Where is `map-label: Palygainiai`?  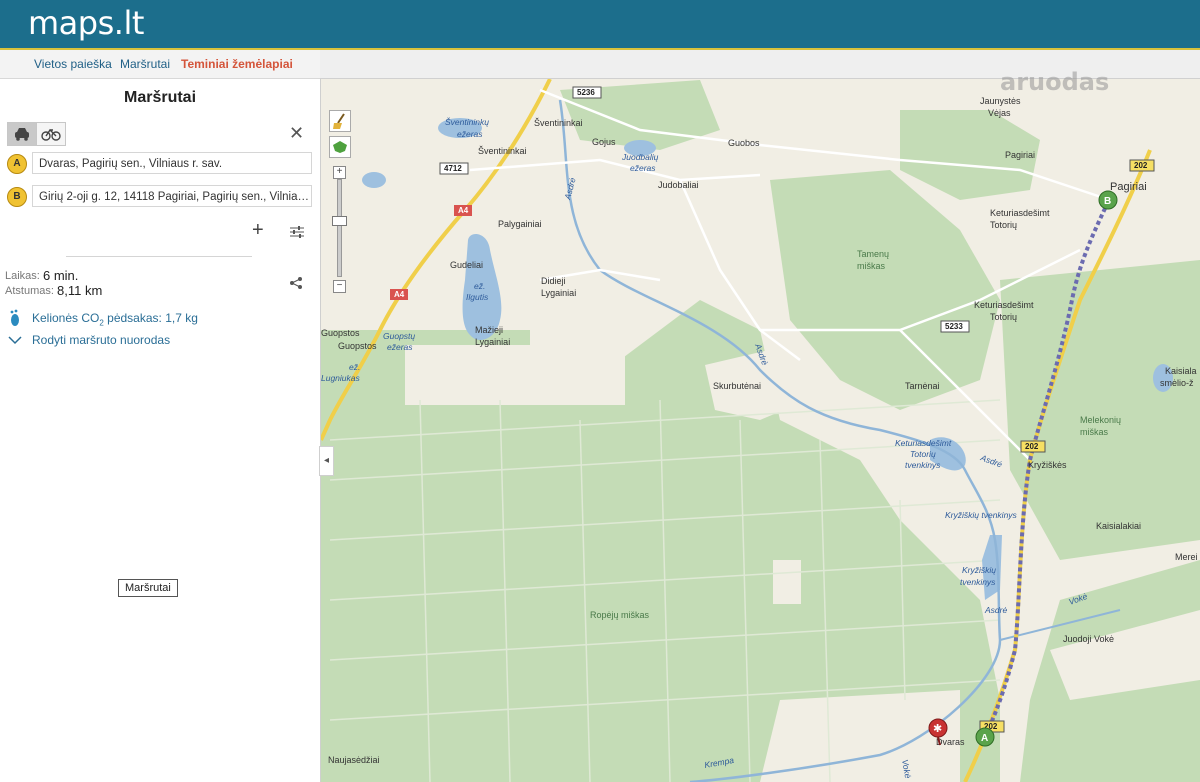
map-label: Palygainiai is located at coordinates (520, 224).